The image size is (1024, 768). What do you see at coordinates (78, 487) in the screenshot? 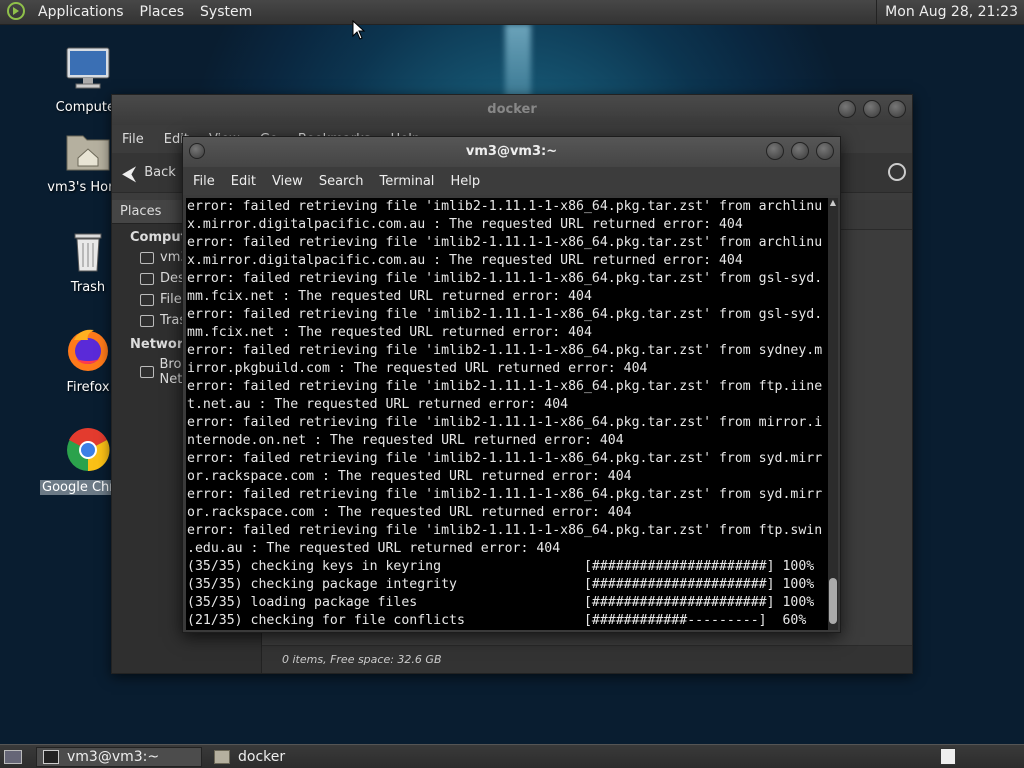
I see `desktop-icon-label: Google Chrome` at bounding box center [78, 487].